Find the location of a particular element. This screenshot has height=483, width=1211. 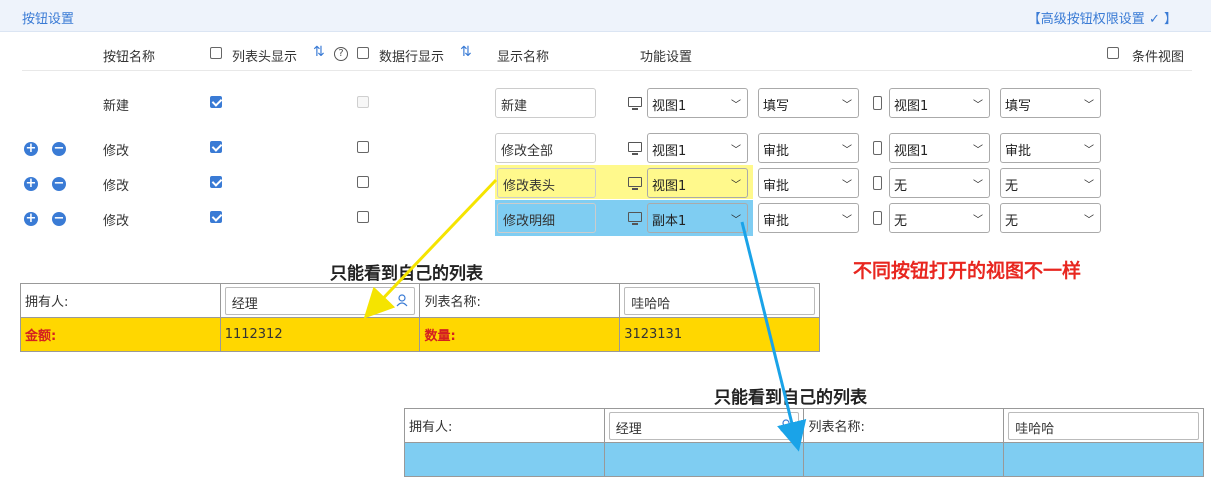

arrow-yellow is located at coordinates (430, 248).